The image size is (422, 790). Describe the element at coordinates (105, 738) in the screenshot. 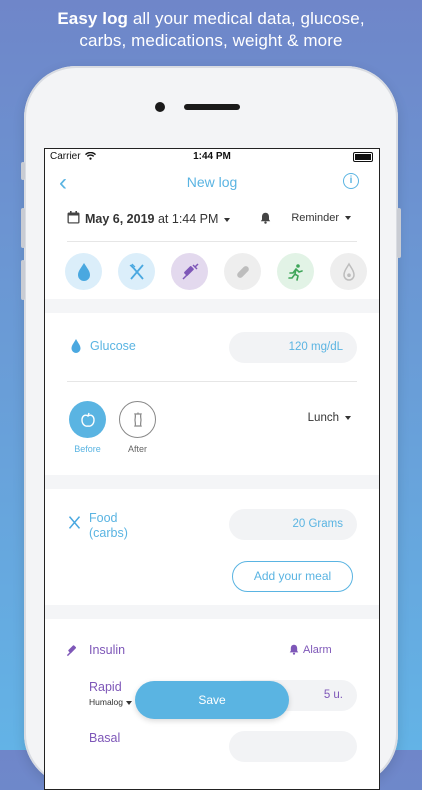

I see `basal-label: Basal` at that location.